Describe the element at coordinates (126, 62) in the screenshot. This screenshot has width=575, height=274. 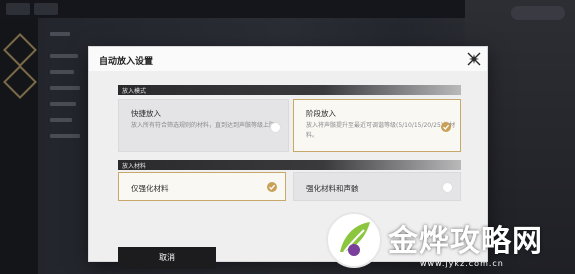
I see `dialog-title: 自动放入设置` at that location.